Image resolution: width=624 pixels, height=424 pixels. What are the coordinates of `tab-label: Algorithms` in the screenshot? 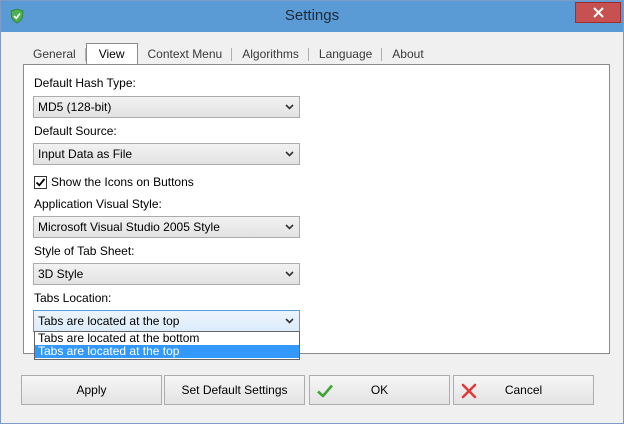 It's located at (270, 54).